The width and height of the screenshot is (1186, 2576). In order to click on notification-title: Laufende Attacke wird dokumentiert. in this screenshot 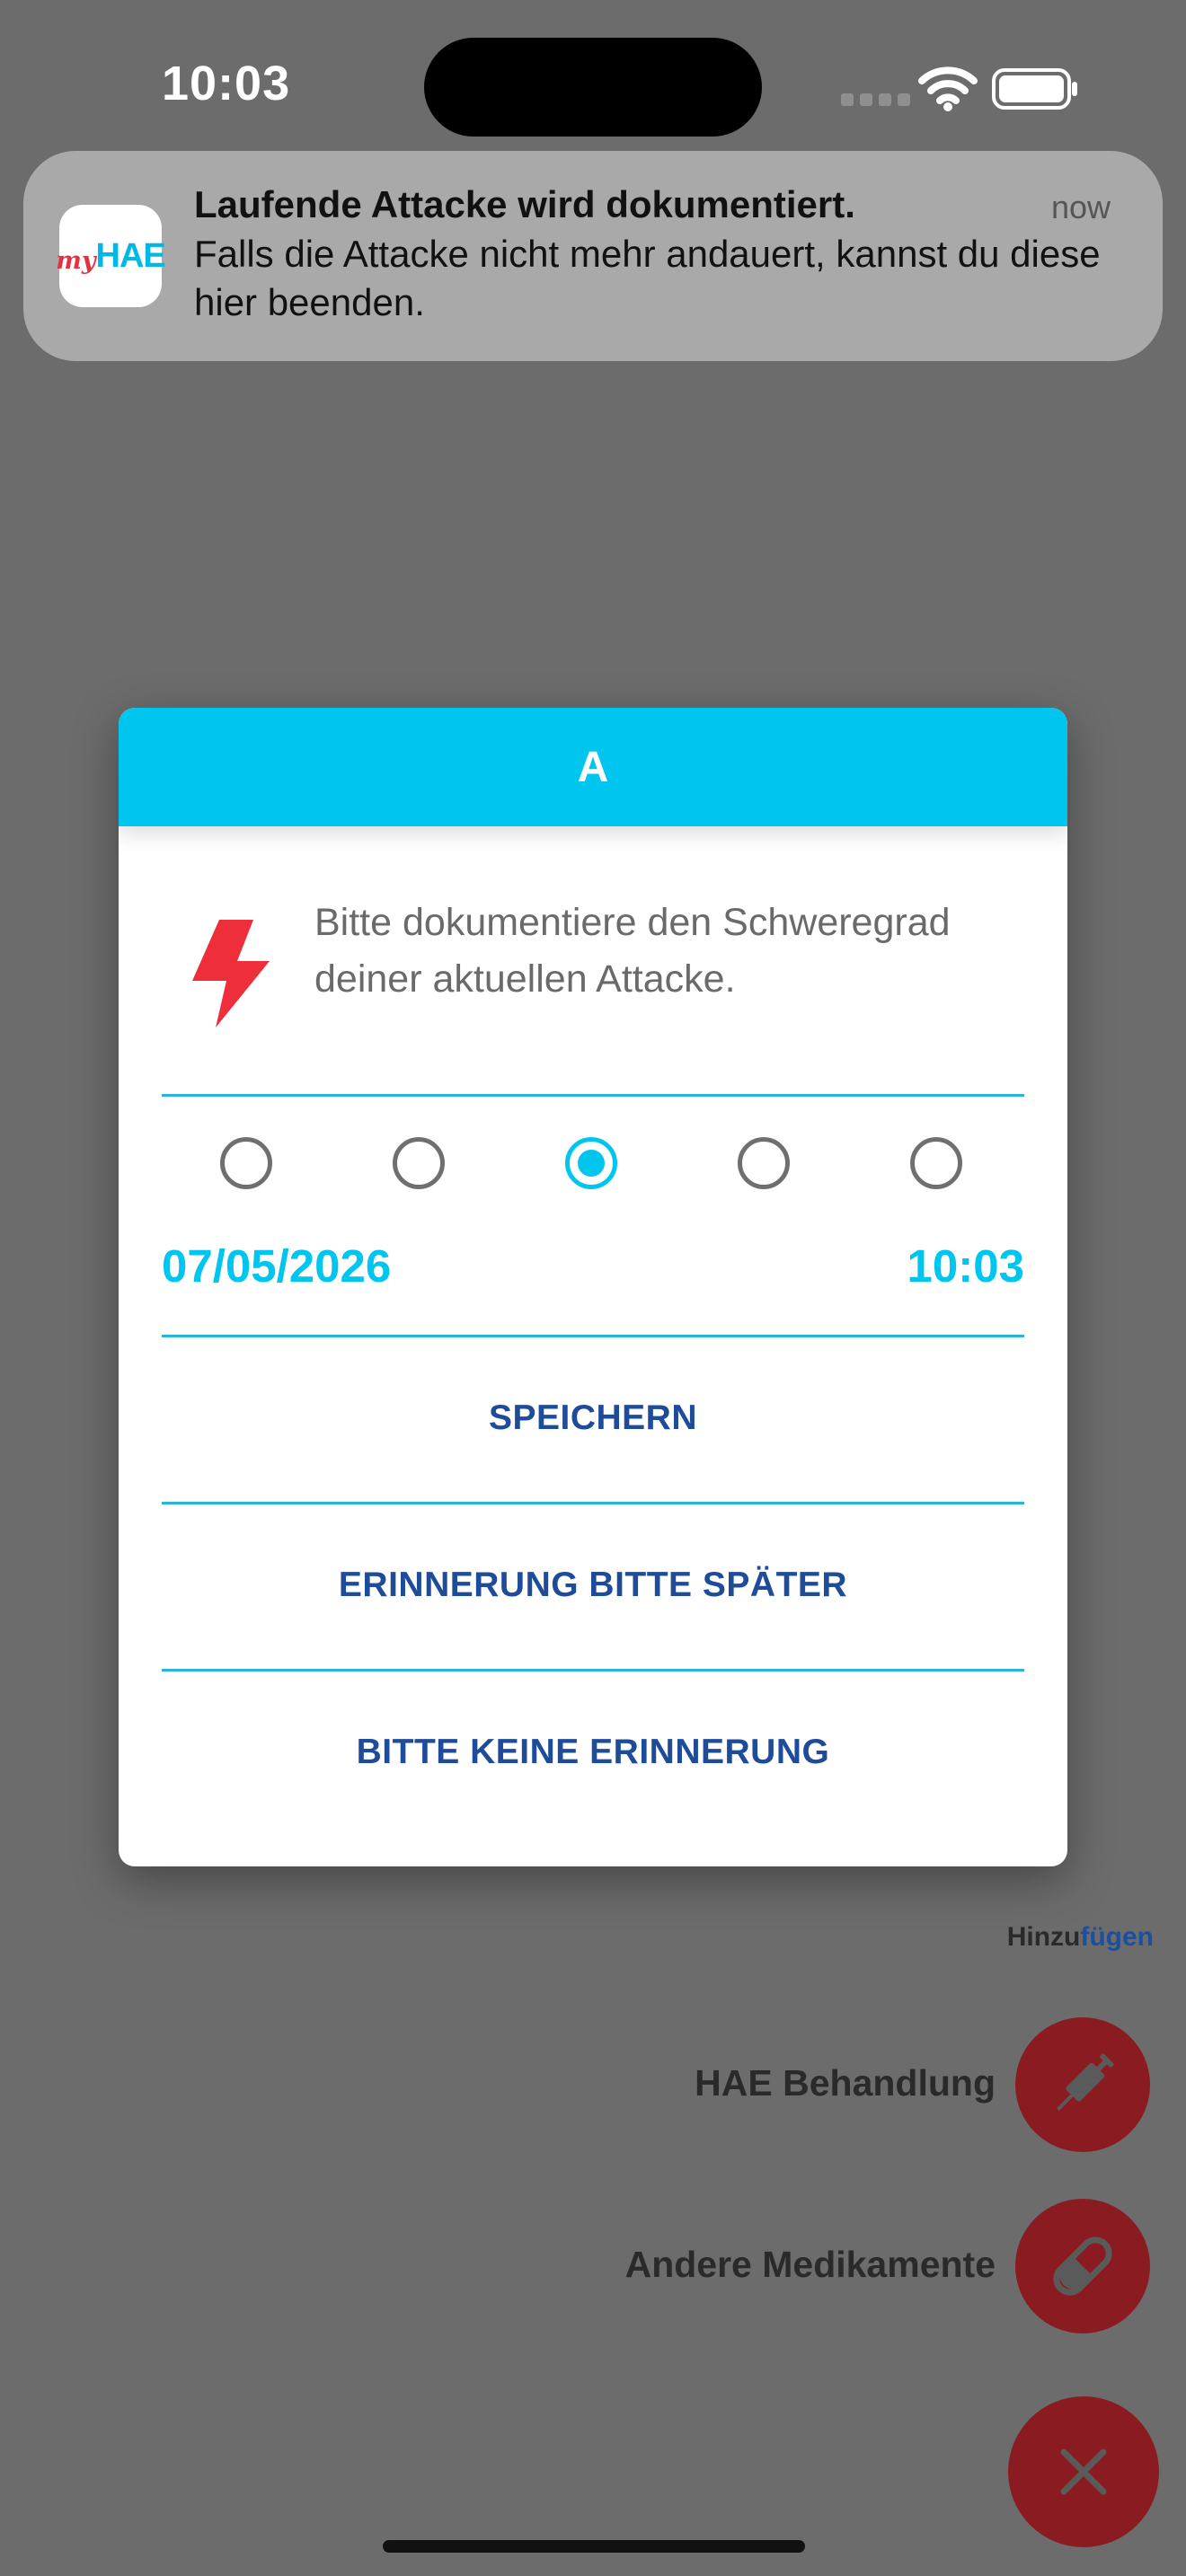, I will do `click(524, 204)`.